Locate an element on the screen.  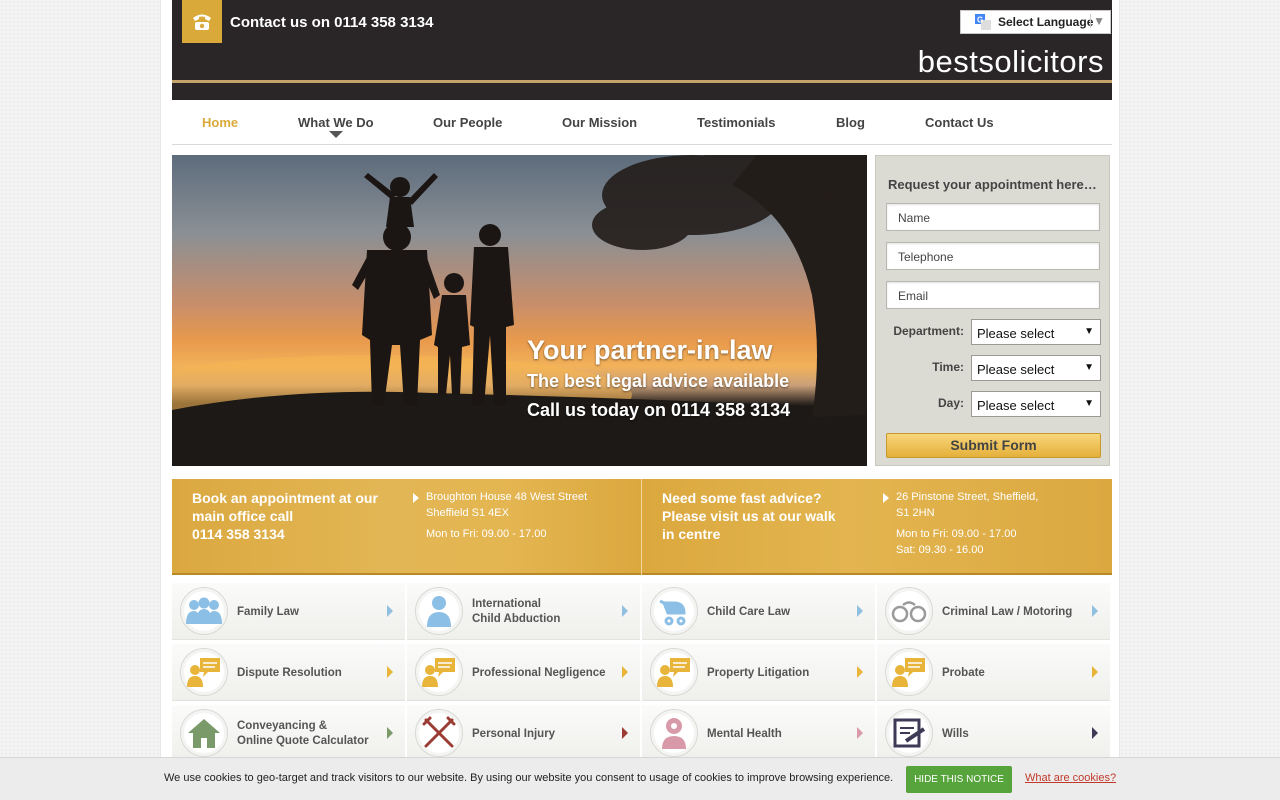
band-divider is located at coordinates (641, 527).